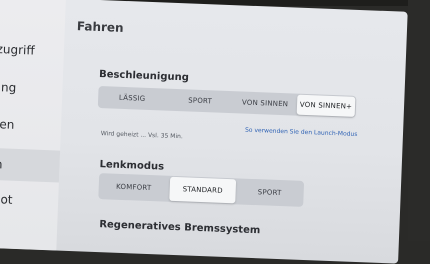 The image size is (430, 264). I want to click on steering-selector: KOMFORT STANDARD SPORT, so click(201, 190).